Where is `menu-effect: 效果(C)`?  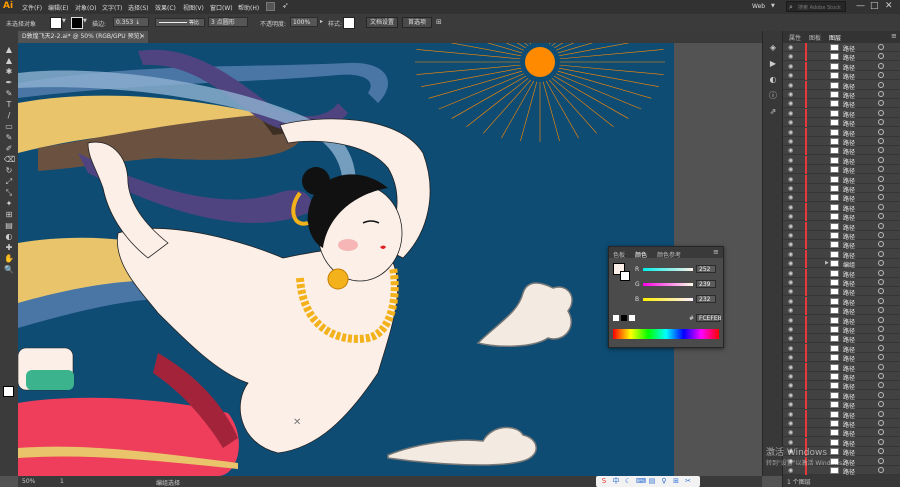 menu-effect: 效果(C) is located at coordinates (165, 7).